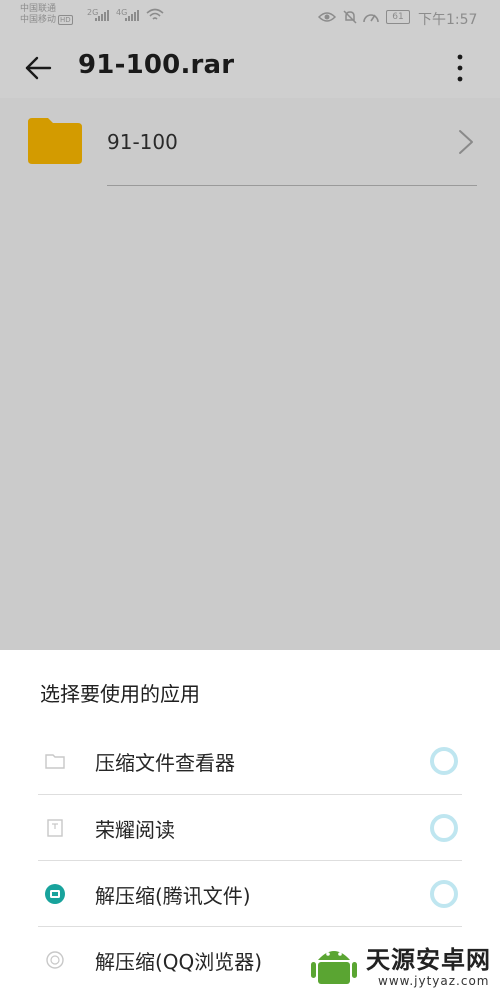  I want to click on signal-bars-1-icon, so click(102, 15).